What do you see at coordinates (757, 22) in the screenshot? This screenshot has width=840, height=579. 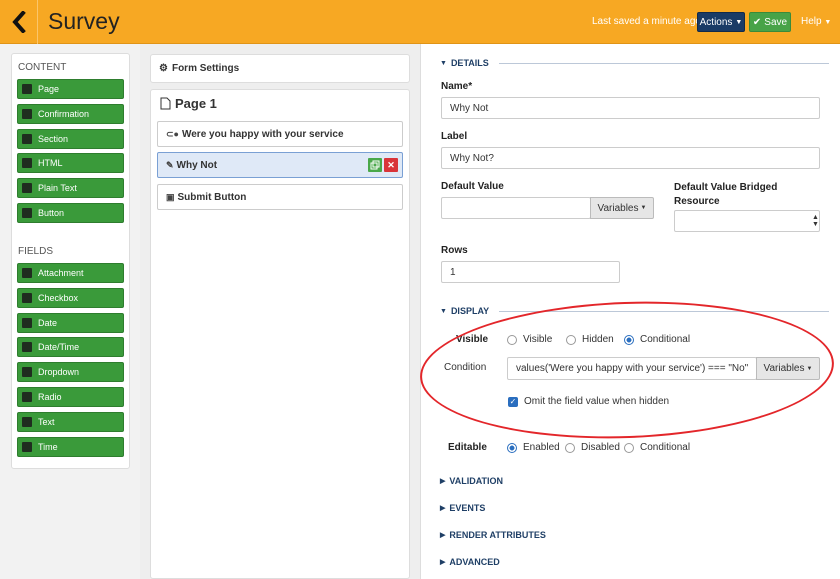 I see `check-icon: ✔` at bounding box center [757, 22].